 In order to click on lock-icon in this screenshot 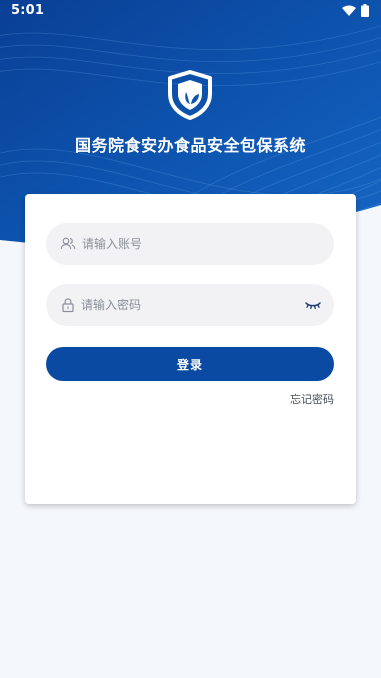, I will do `click(68, 305)`.